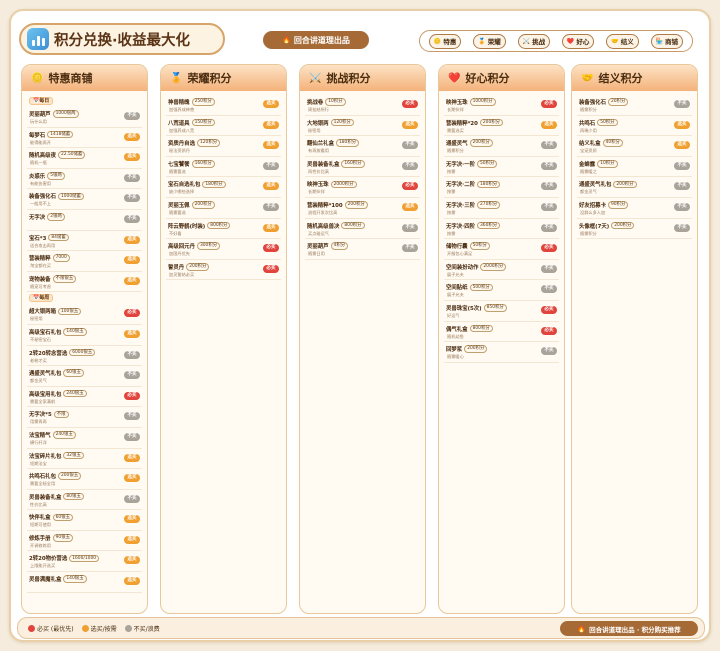 This screenshot has width=720, height=651. I want to click on item-name: 资质丹自选, so click(181, 144).